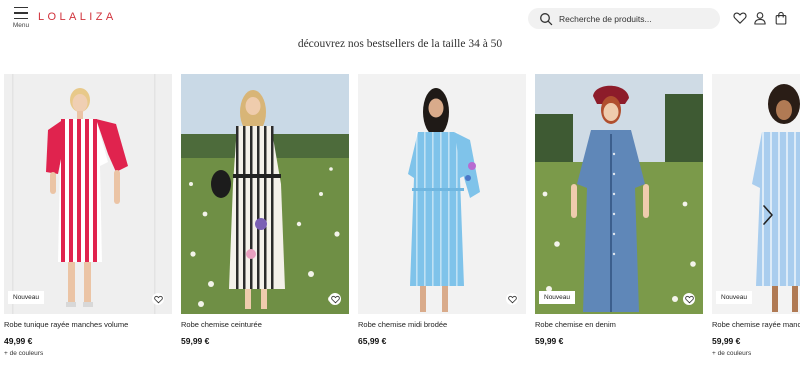  I want to click on user-icon, so click(760, 18).